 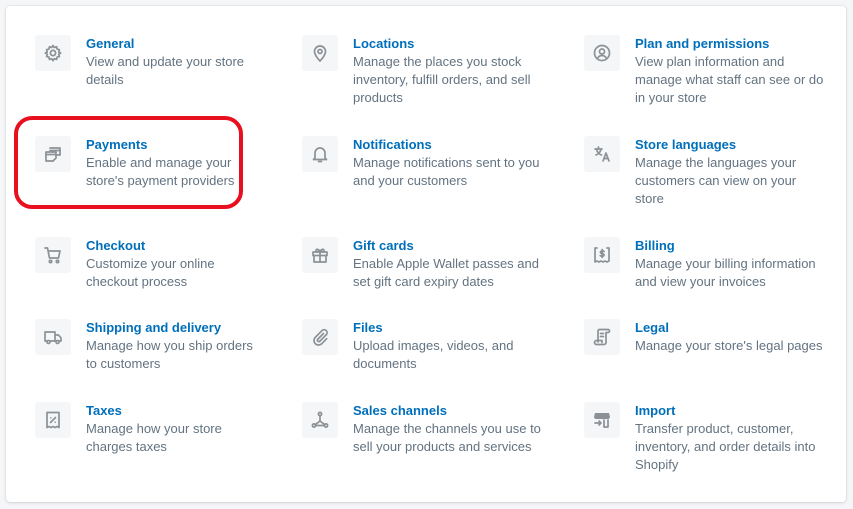 I want to click on legal-scroll-icon, so click(x=602, y=337).